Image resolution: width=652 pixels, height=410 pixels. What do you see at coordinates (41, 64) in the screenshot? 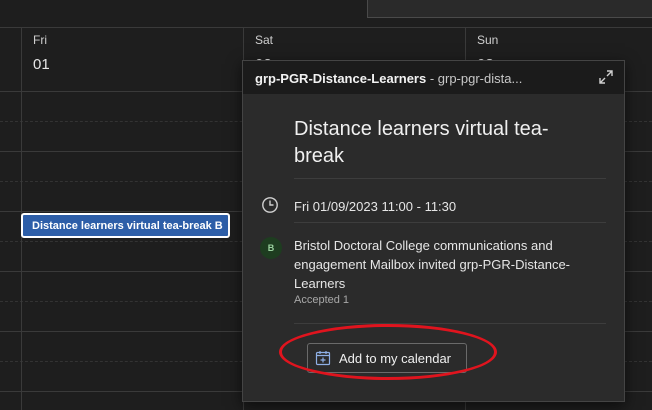
I see `day-number: 01` at bounding box center [41, 64].